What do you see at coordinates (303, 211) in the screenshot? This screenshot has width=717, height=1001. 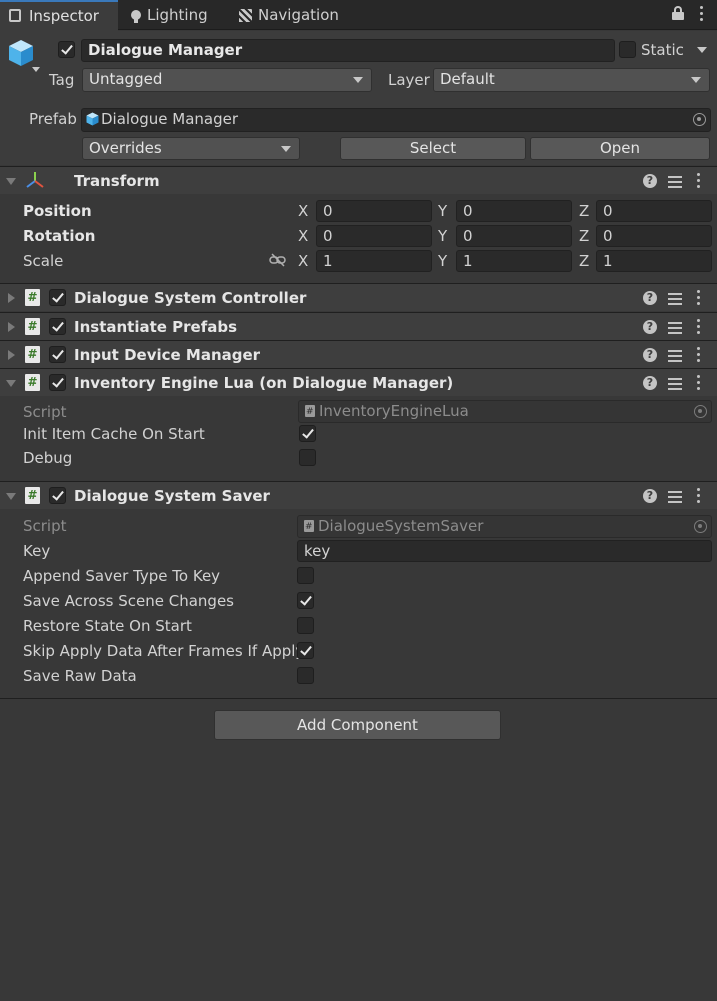 I see `position-x-axis: X` at bounding box center [303, 211].